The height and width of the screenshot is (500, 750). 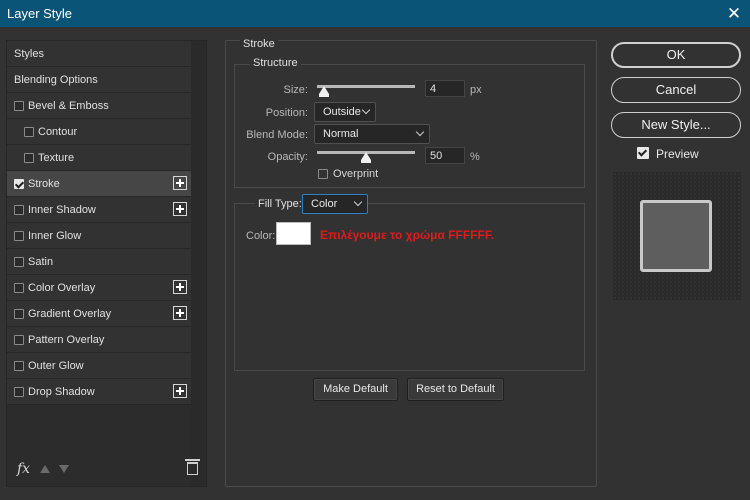 I want to click on styles-item-pattern-overlay: Pattern Overlay, so click(x=99, y=340).